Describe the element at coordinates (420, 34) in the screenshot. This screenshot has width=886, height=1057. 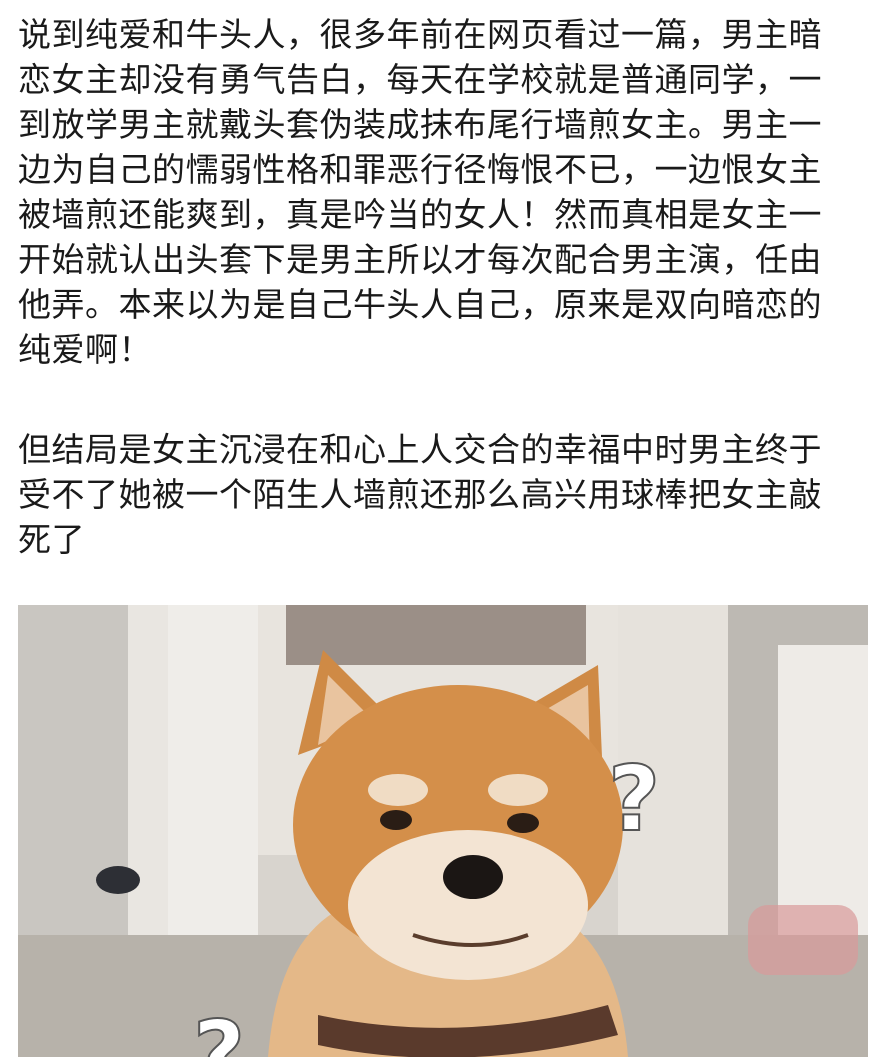
I see `text-line: 说到纯爱和牛头人，很多年前在网页看过一篇，男主暗` at that location.